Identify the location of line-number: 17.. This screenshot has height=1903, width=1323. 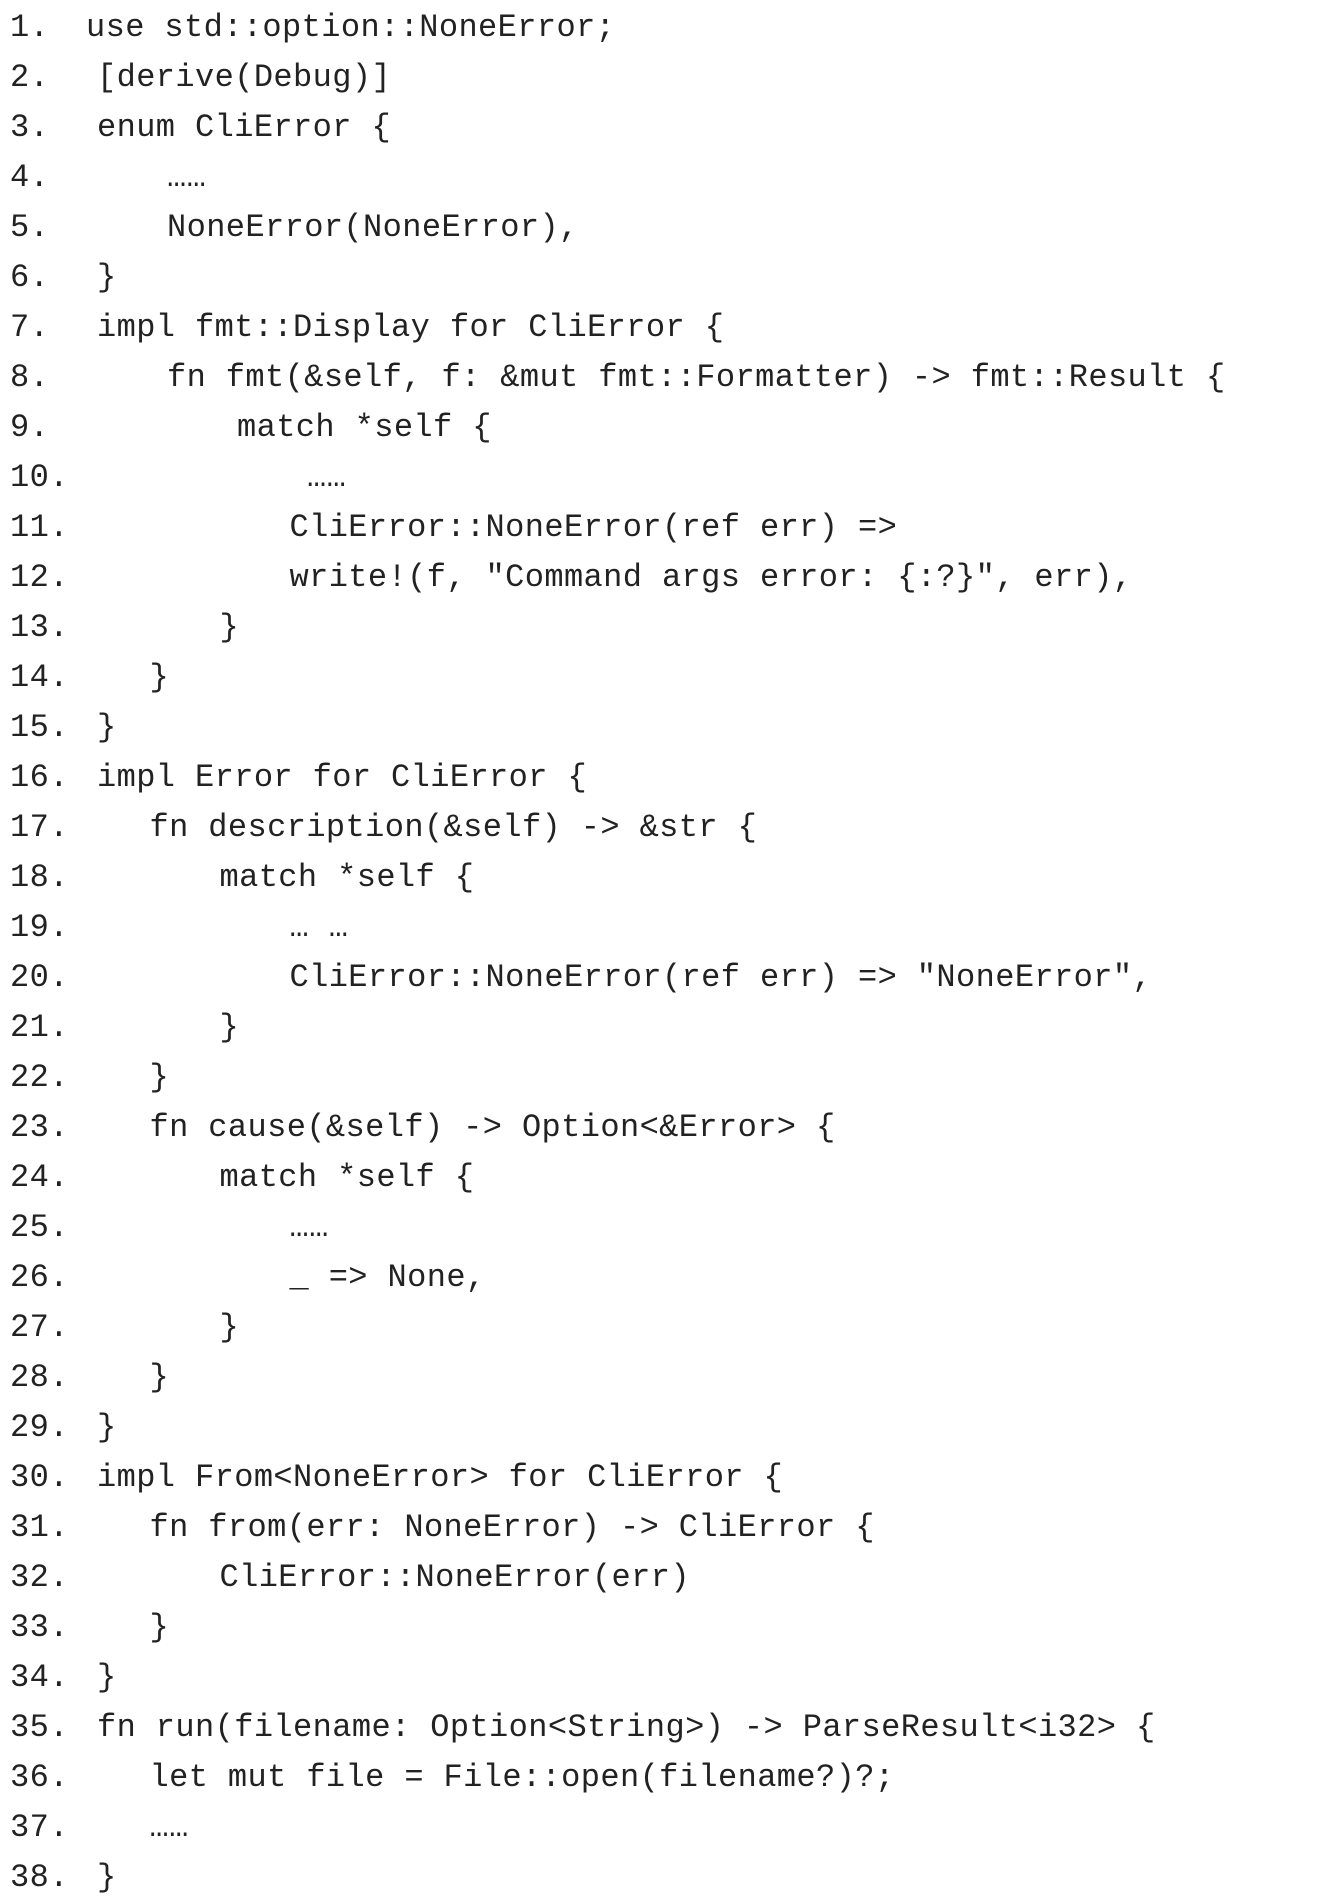
(39, 827).